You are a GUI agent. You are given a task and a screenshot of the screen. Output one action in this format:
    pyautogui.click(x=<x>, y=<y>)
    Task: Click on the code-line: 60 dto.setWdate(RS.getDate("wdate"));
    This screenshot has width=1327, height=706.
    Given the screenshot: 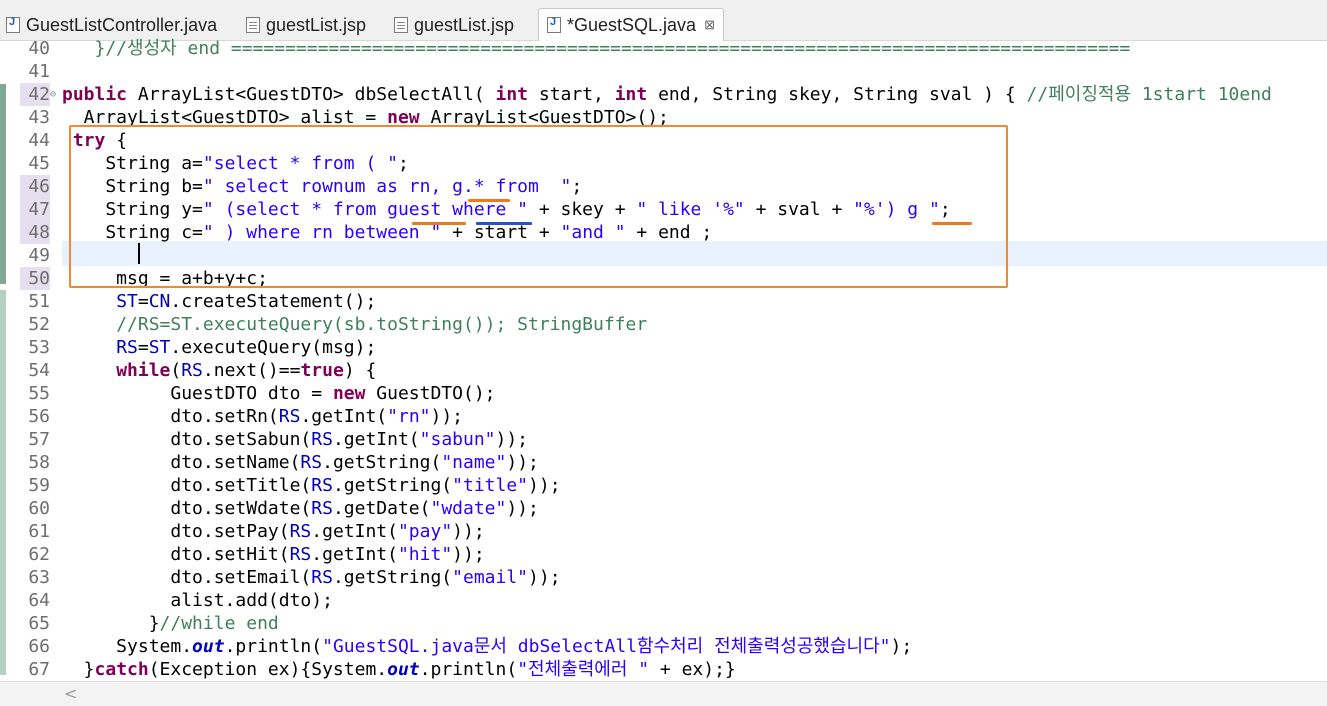 What is the action you would take?
    pyautogui.click(x=663, y=508)
    